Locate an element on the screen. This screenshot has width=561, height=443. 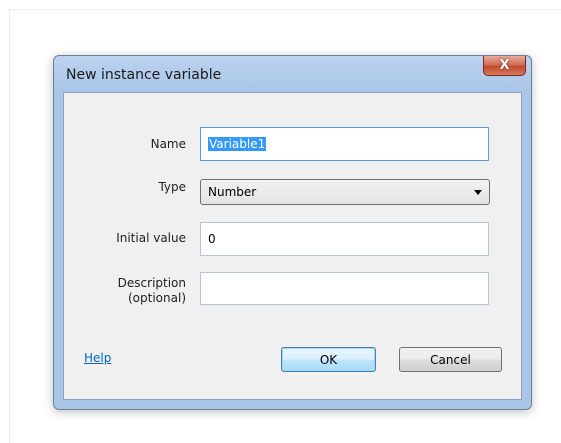
description-label-line1: Description is located at coordinates (151, 283).